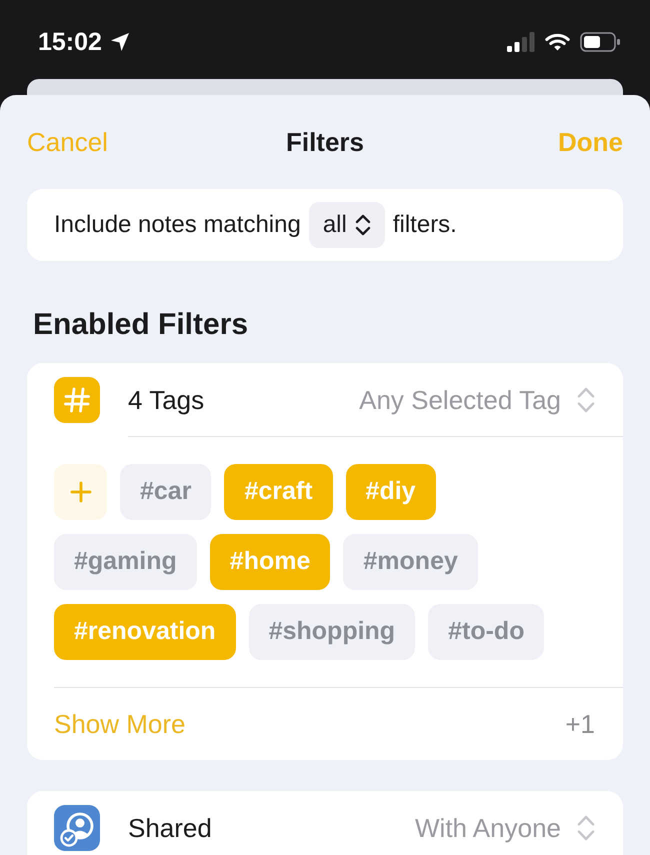  Describe the element at coordinates (70, 42) in the screenshot. I see `status-time: 15:02` at that location.